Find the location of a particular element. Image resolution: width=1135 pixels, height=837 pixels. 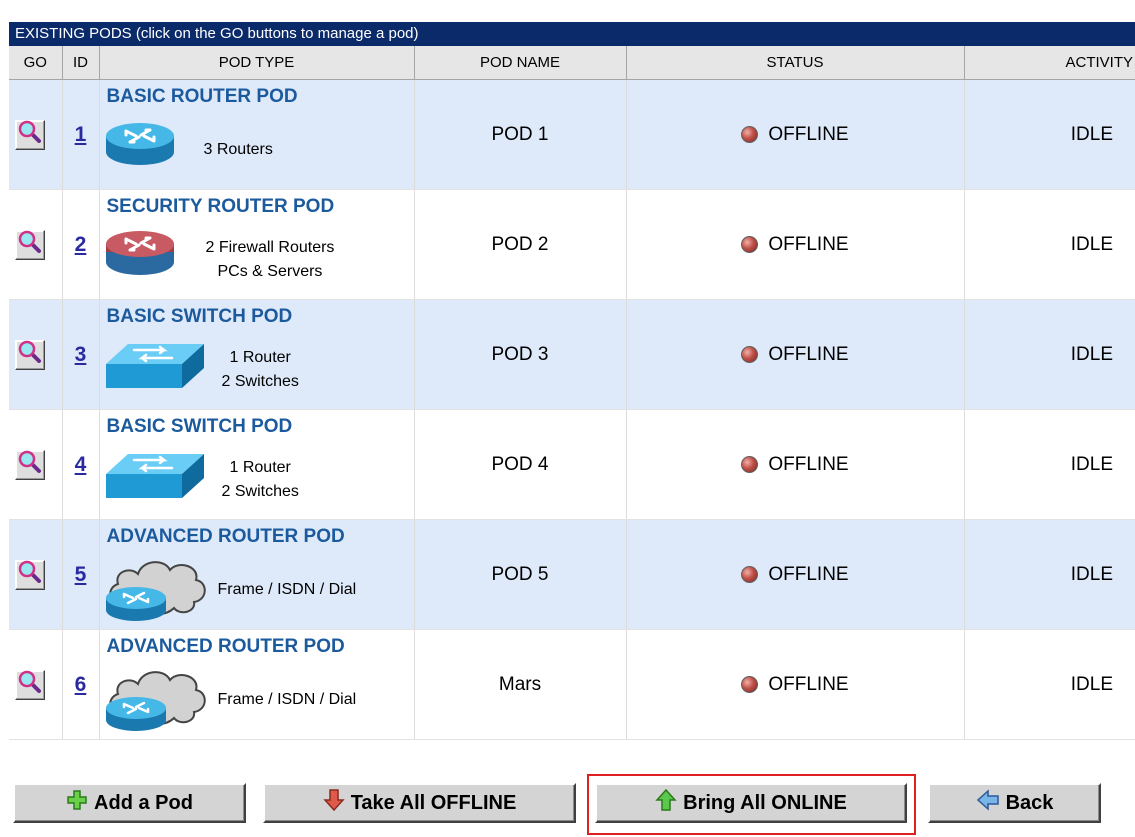

id-cell: 2 is located at coordinates (81, 244).